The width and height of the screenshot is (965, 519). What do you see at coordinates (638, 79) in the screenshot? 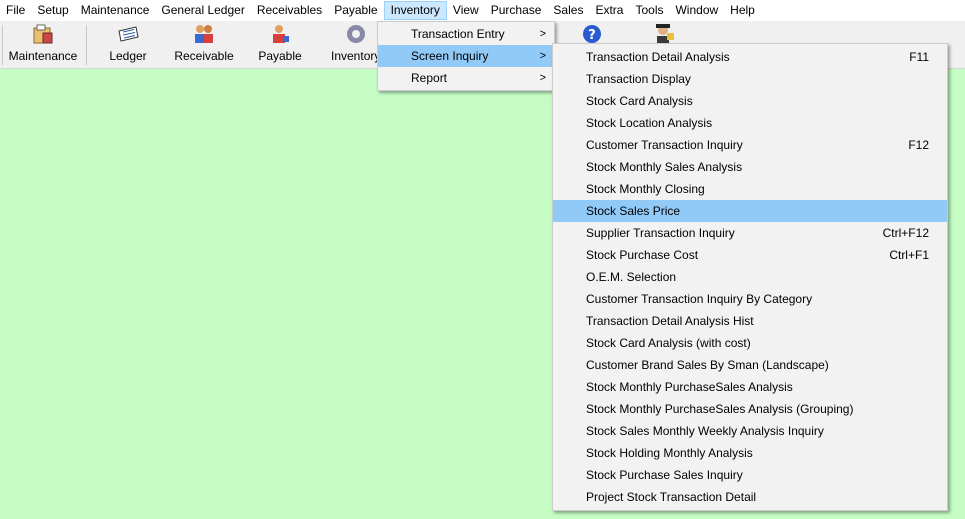
I see `menu-item-label: Transaction Display` at bounding box center [638, 79].